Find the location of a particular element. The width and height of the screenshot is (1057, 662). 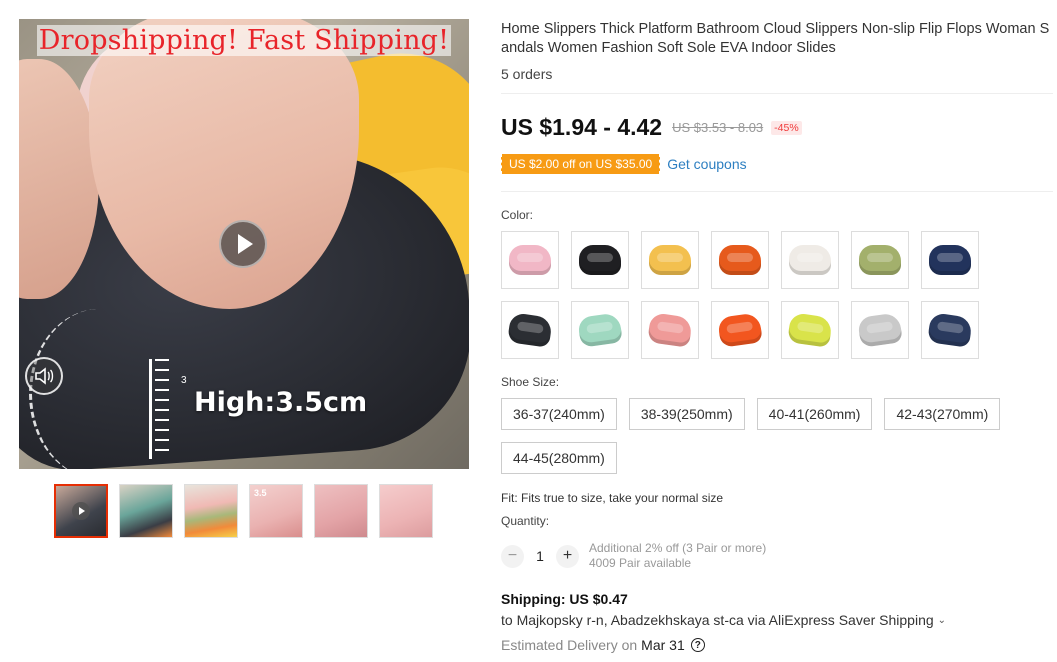

shoe-size-label: Shoe Size: is located at coordinates (530, 382).